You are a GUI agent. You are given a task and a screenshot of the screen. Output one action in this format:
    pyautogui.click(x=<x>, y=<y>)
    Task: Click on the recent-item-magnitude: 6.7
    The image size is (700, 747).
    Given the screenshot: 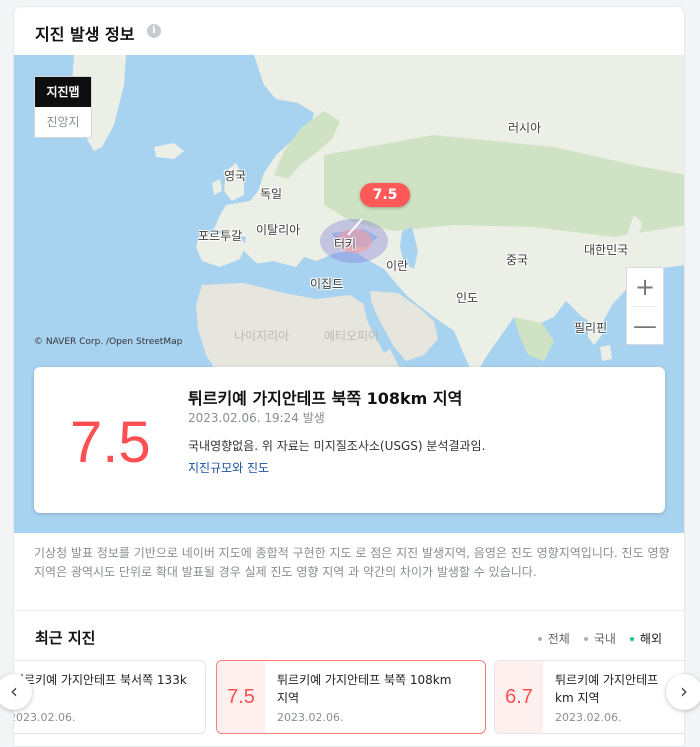 What is the action you would take?
    pyautogui.click(x=519, y=697)
    